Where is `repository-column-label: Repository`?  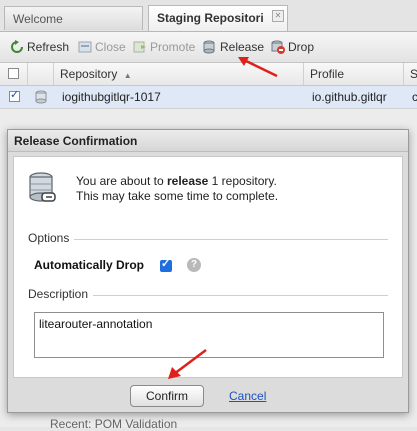
repository-column-label: Repository is located at coordinates (89, 74).